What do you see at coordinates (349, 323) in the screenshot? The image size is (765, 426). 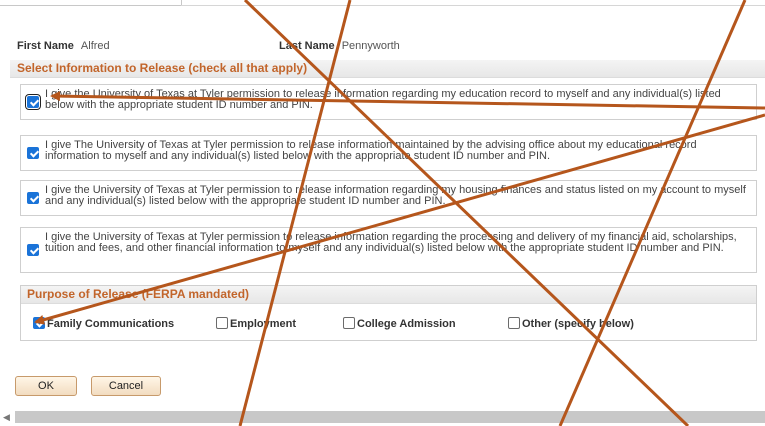 I see `purpose-checkbox-college-admission` at bounding box center [349, 323].